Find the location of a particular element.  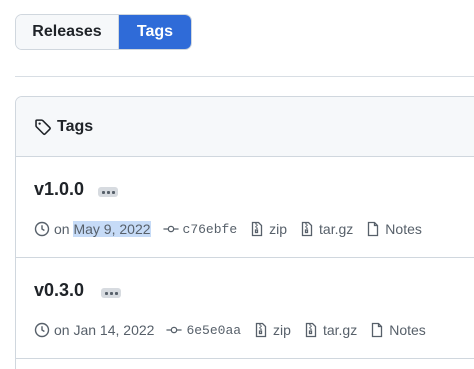

tag-date: Jan 14, 2022 is located at coordinates (114, 330).